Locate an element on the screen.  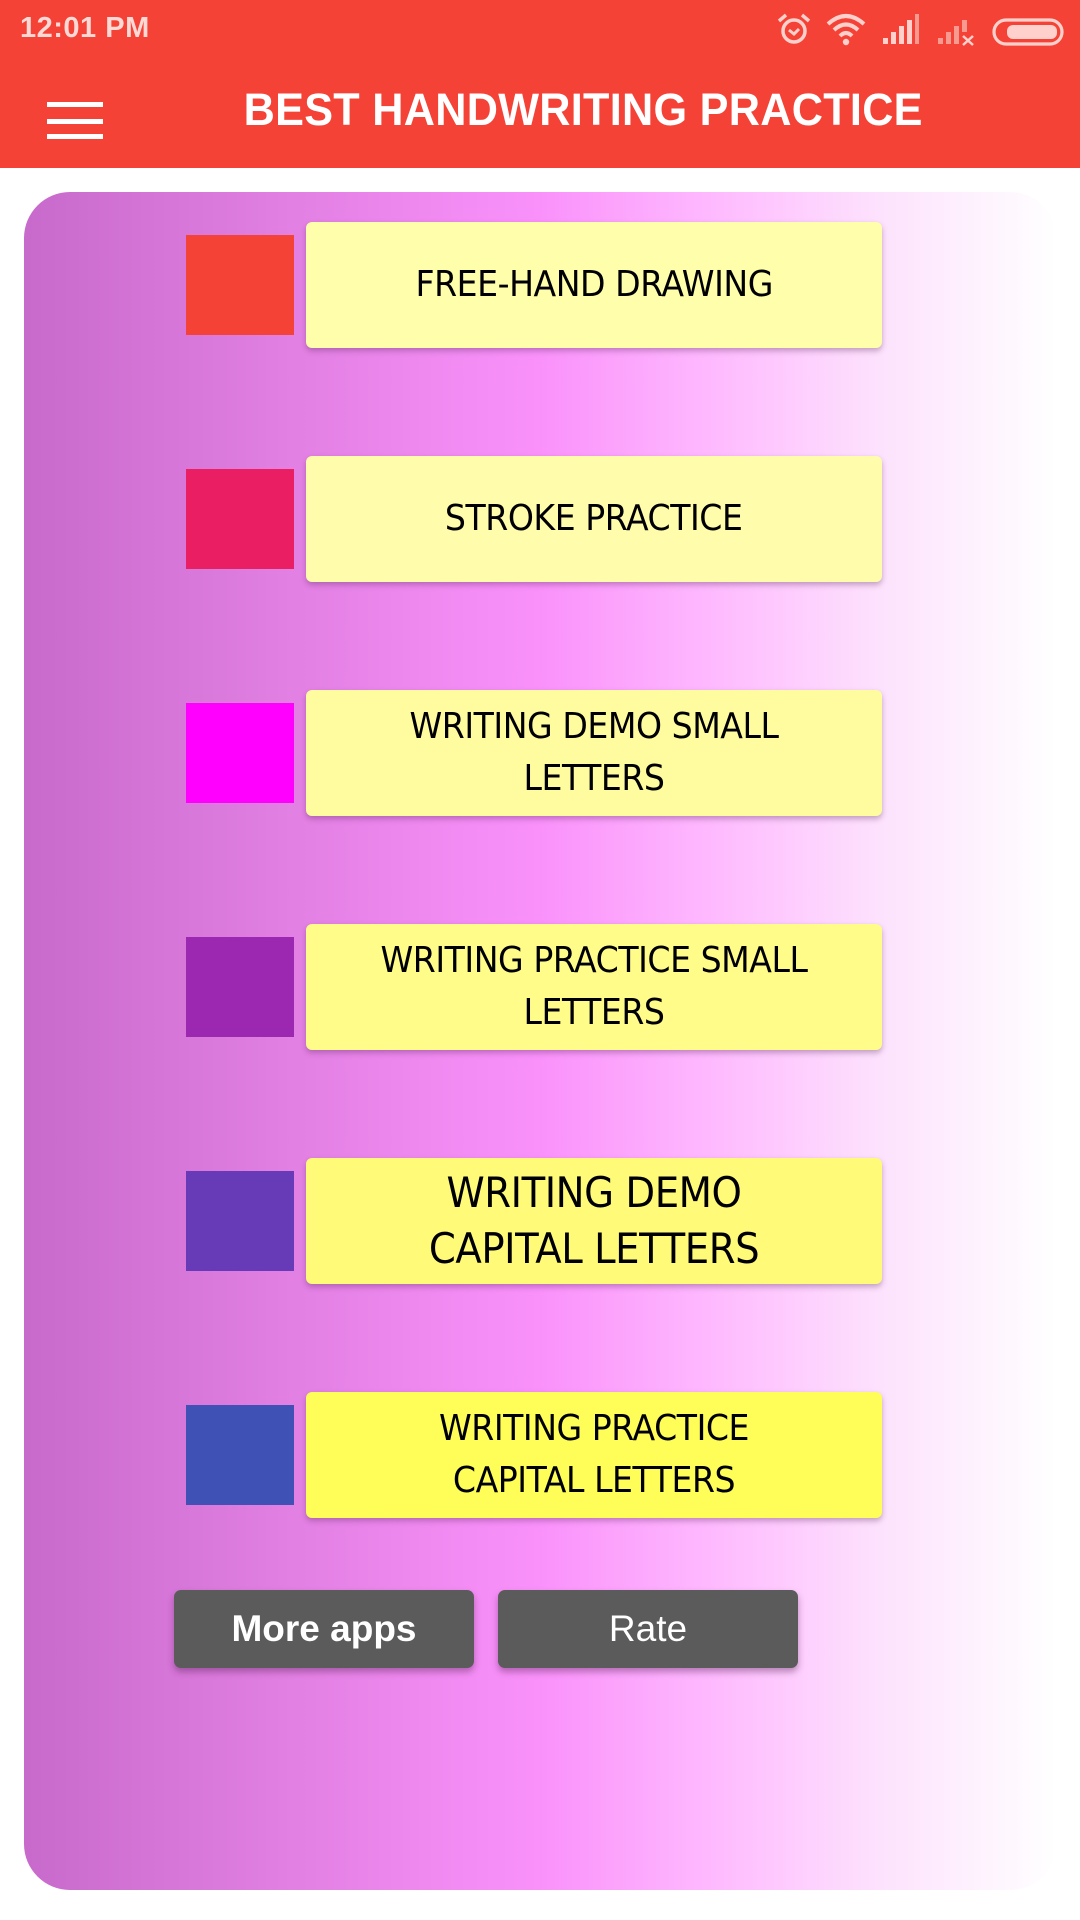
button-label: FREE-HAND DRAWING is located at coordinates (594, 284).